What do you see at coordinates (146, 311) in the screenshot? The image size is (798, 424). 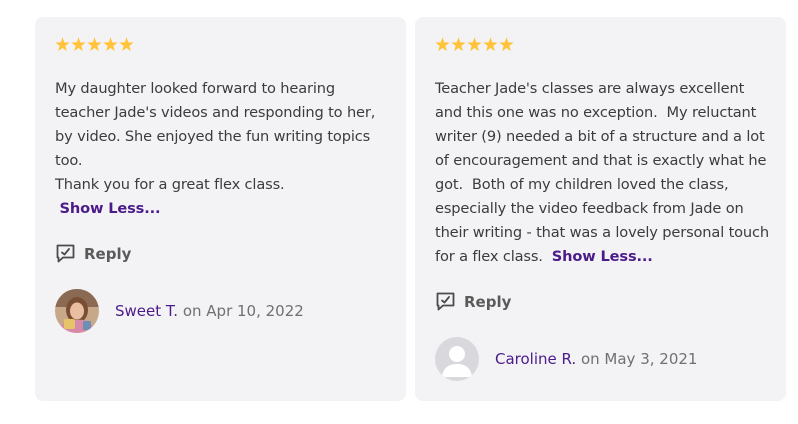 I see `author-name: Sweet T.` at bounding box center [146, 311].